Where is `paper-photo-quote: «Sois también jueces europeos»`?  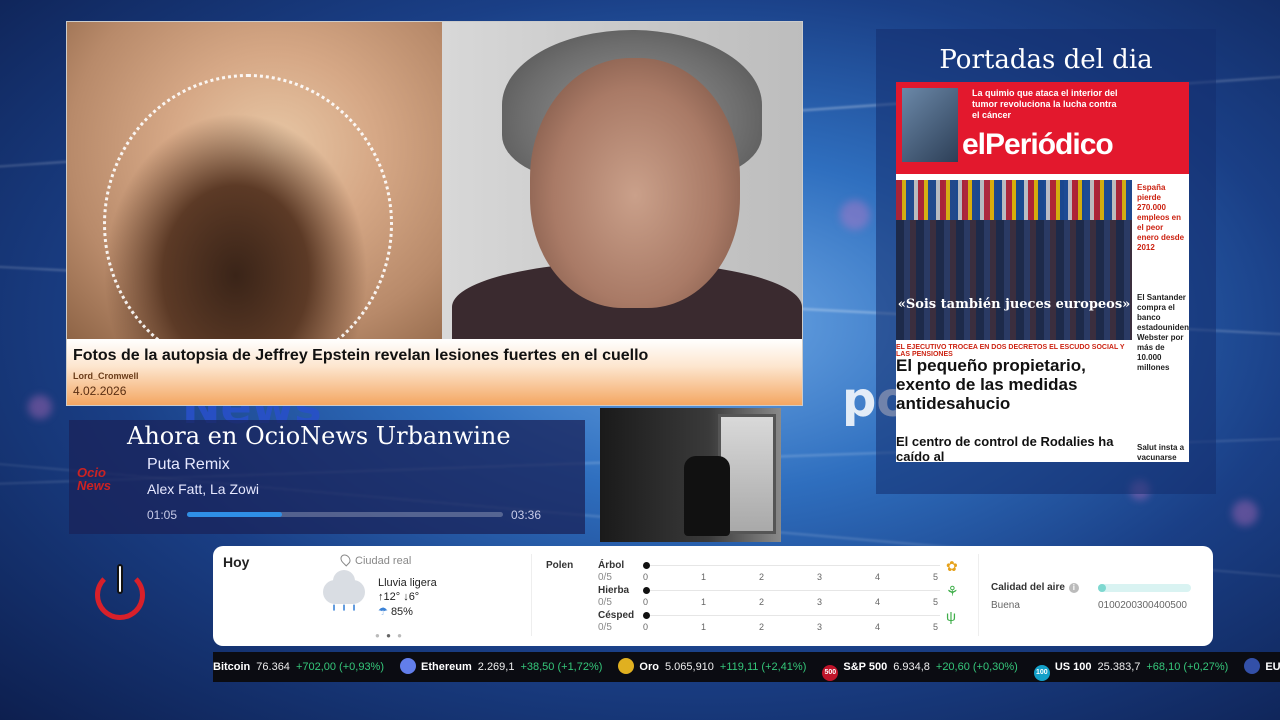 paper-photo-quote: «Sois también jueces europeos» is located at coordinates (1014, 304).